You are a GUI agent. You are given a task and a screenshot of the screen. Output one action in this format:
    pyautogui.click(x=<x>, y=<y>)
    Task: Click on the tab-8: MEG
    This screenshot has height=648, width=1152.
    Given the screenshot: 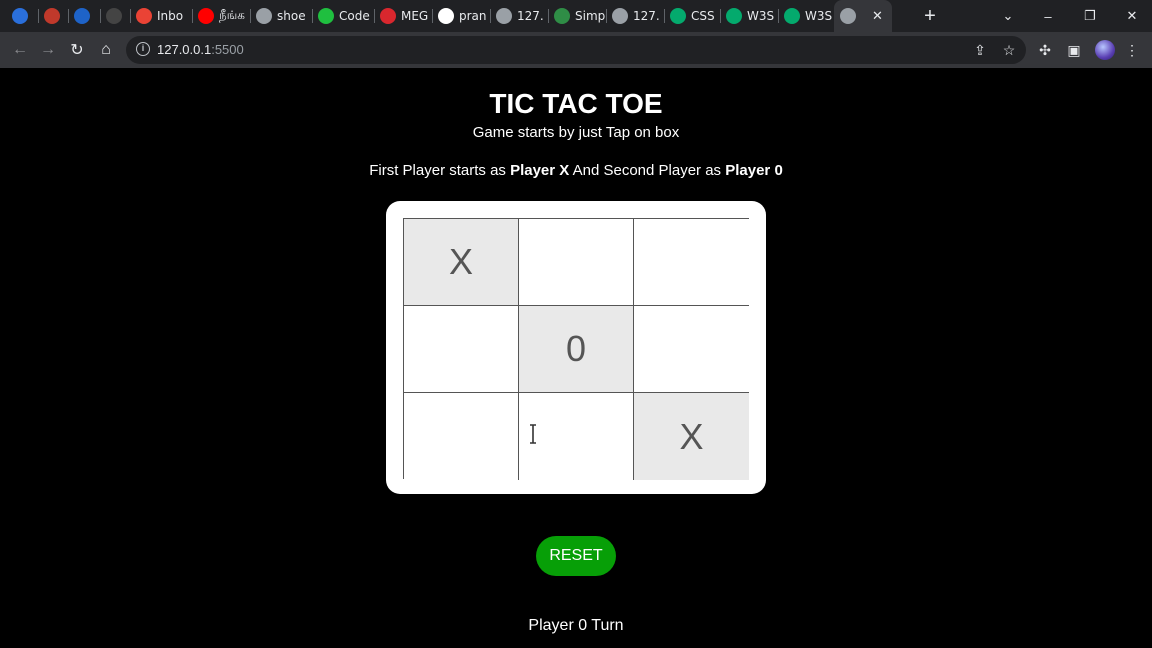 What is the action you would take?
    pyautogui.click(x=403, y=16)
    